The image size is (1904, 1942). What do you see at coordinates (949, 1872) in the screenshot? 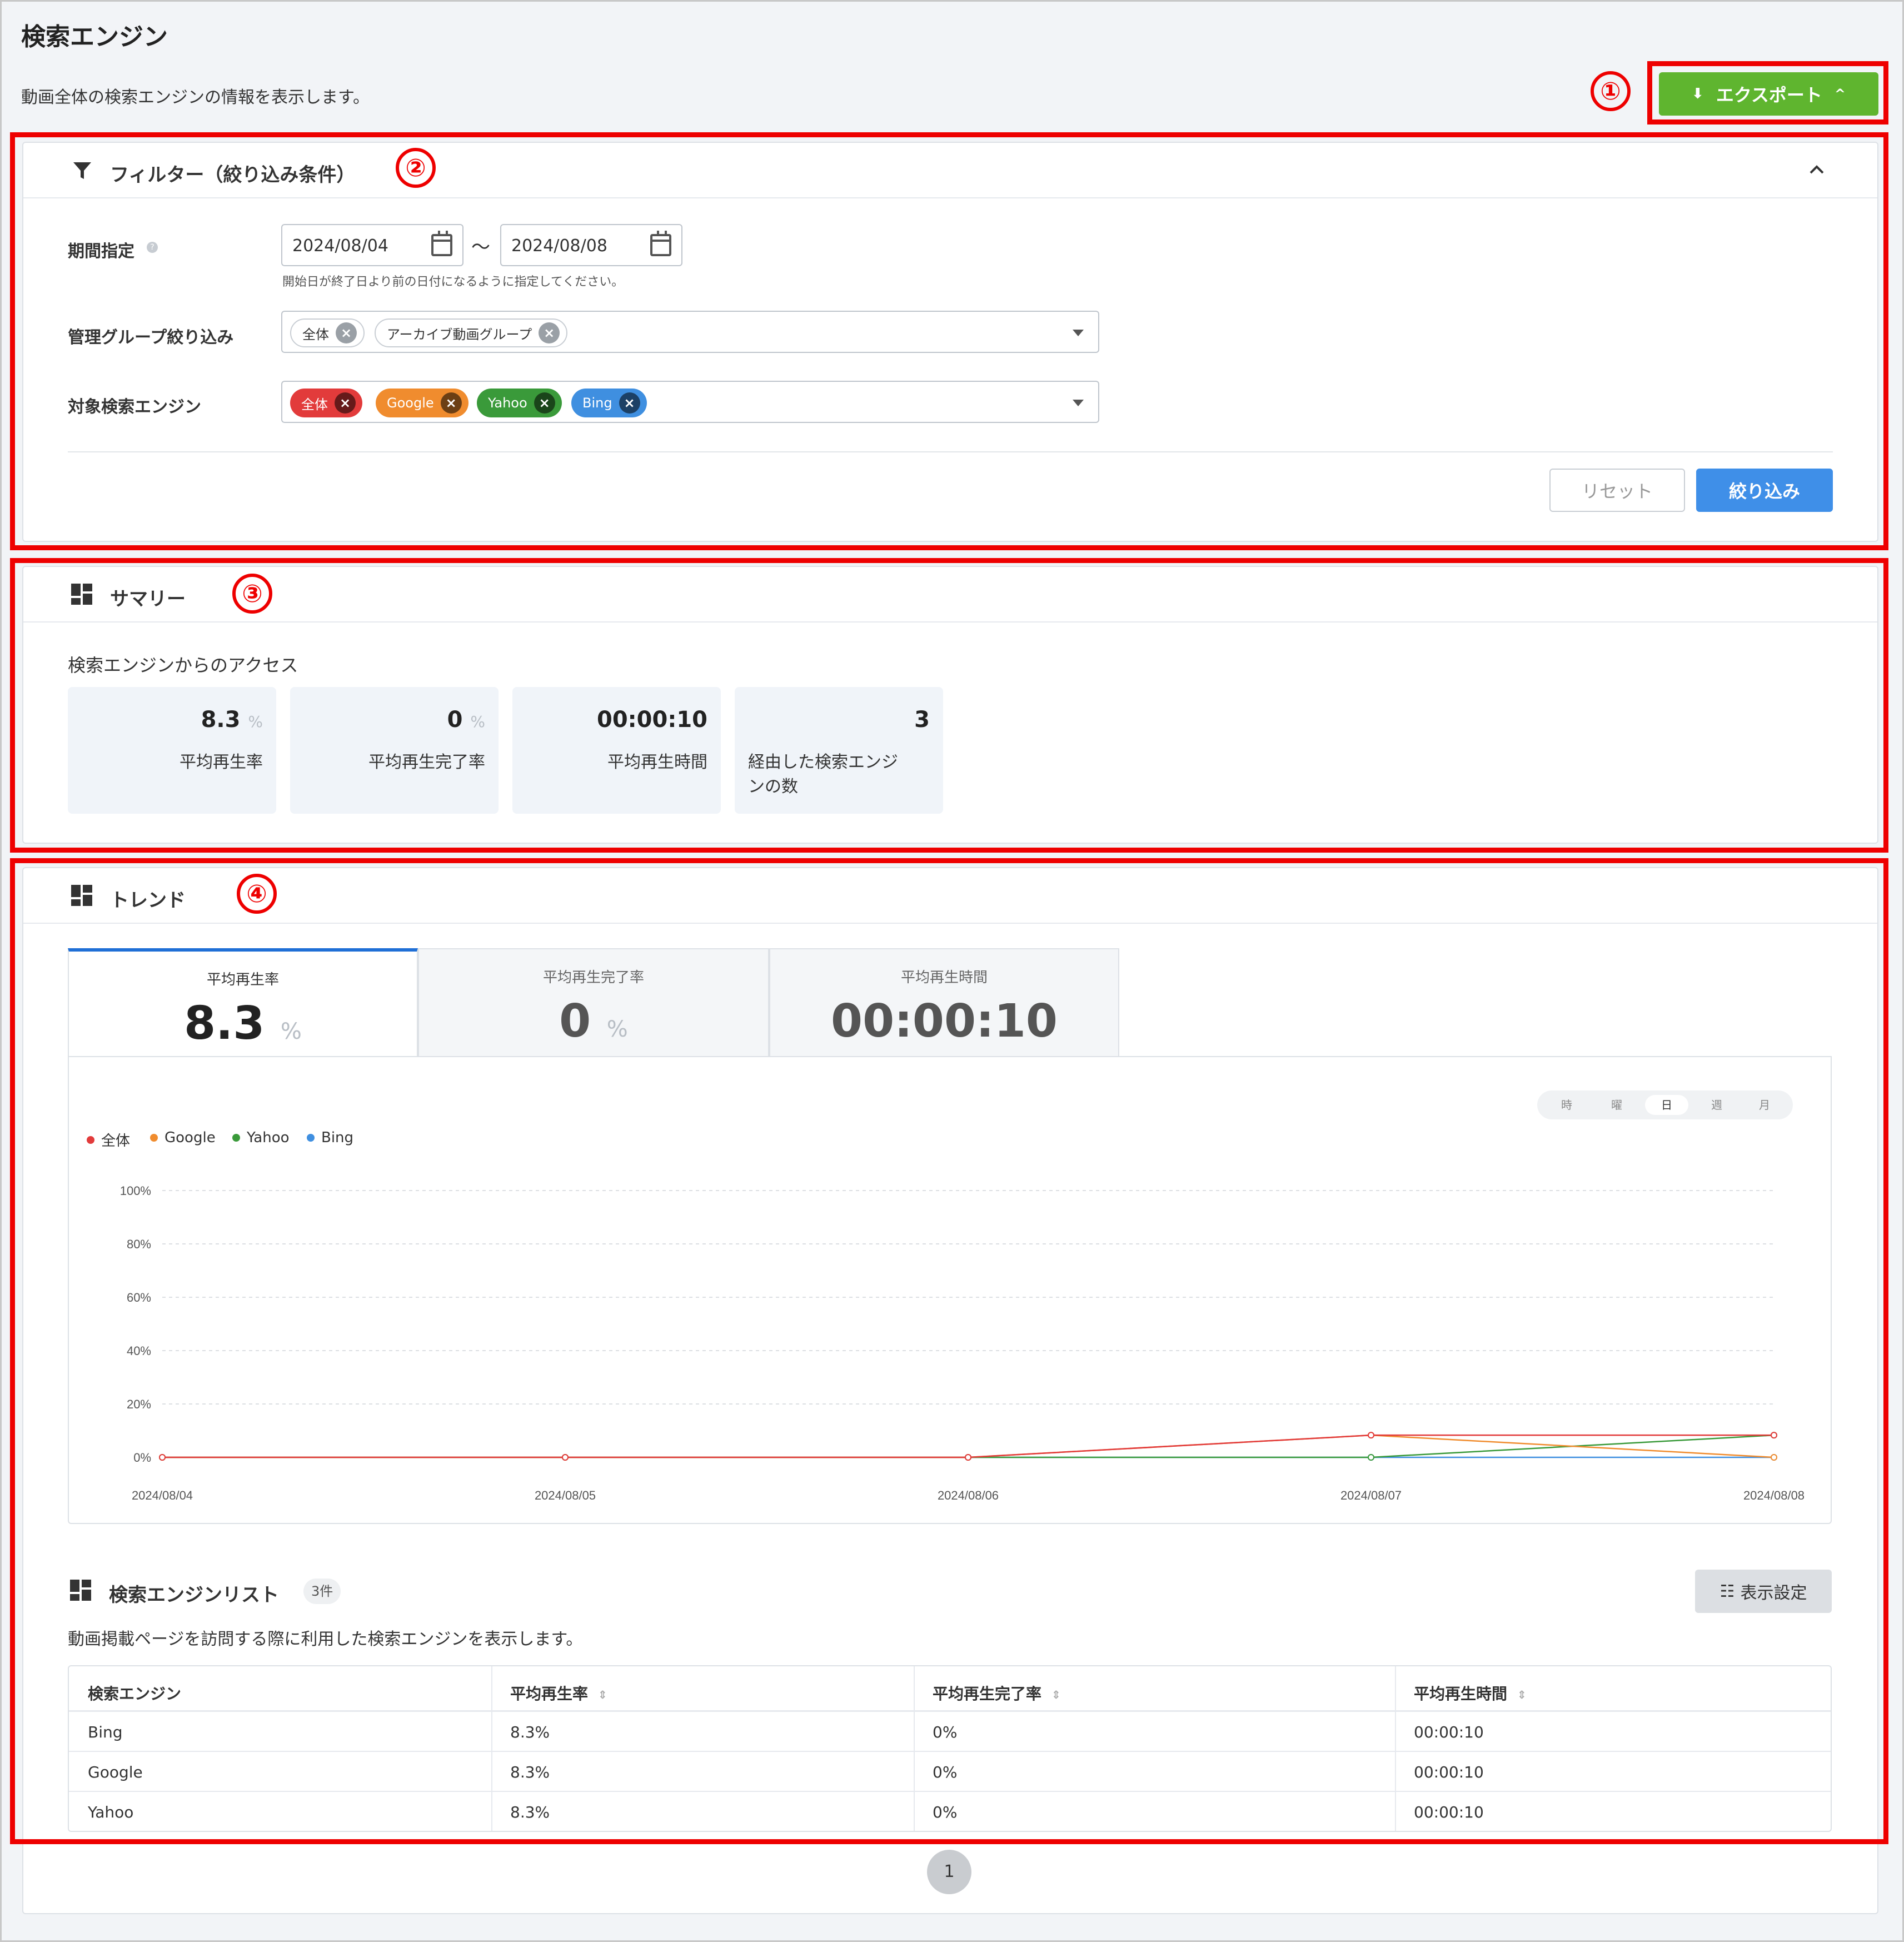
I see `pagination-page-1: 1` at bounding box center [949, 1872].